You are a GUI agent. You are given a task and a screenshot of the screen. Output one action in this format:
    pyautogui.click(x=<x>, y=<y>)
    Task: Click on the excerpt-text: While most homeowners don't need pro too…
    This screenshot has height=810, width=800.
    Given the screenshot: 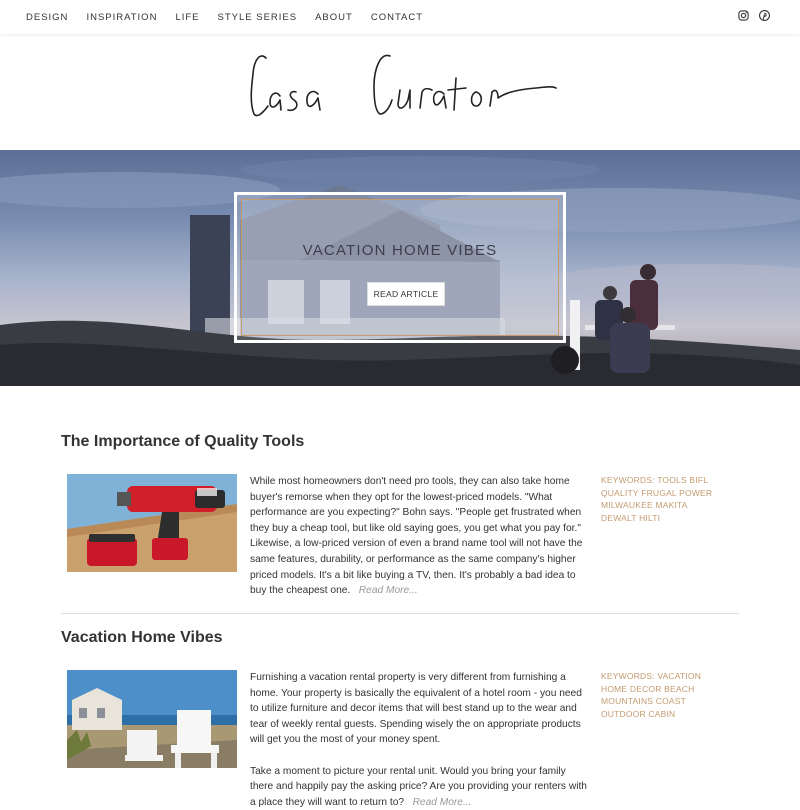 What is the action you would take?
    pyautogui.click(x=416, y=536)
    